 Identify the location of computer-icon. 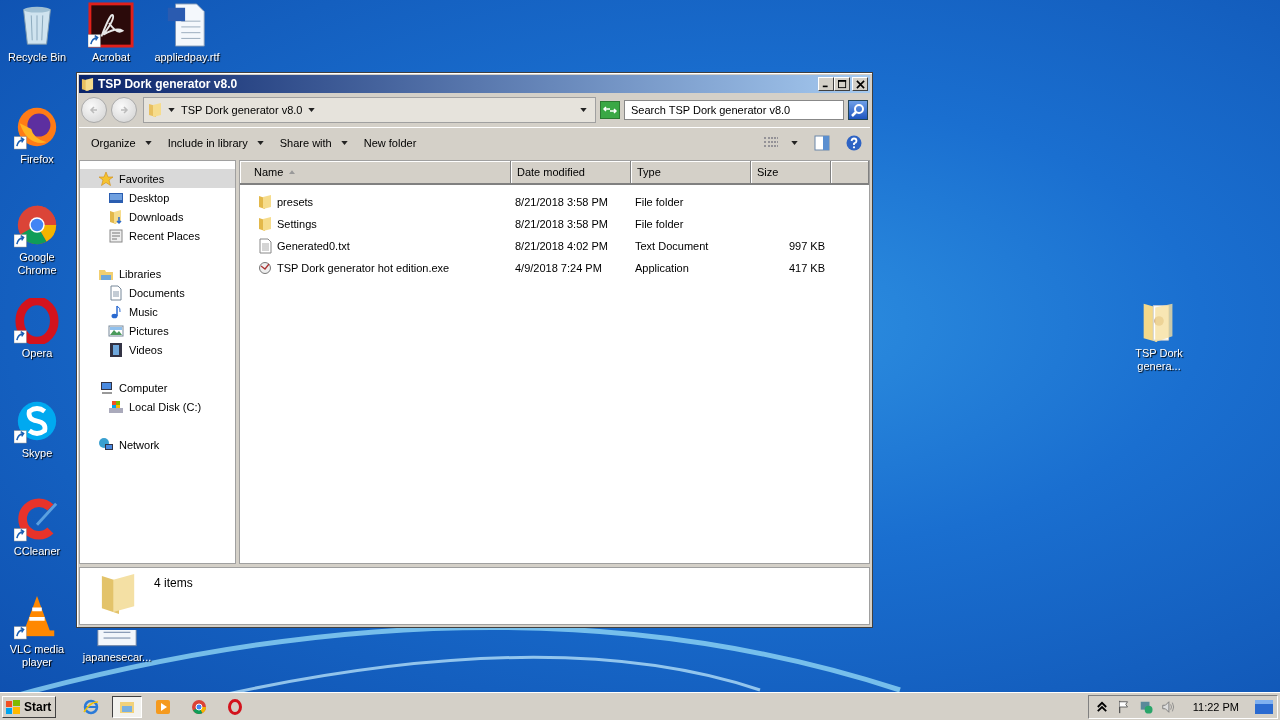
(106, 387).